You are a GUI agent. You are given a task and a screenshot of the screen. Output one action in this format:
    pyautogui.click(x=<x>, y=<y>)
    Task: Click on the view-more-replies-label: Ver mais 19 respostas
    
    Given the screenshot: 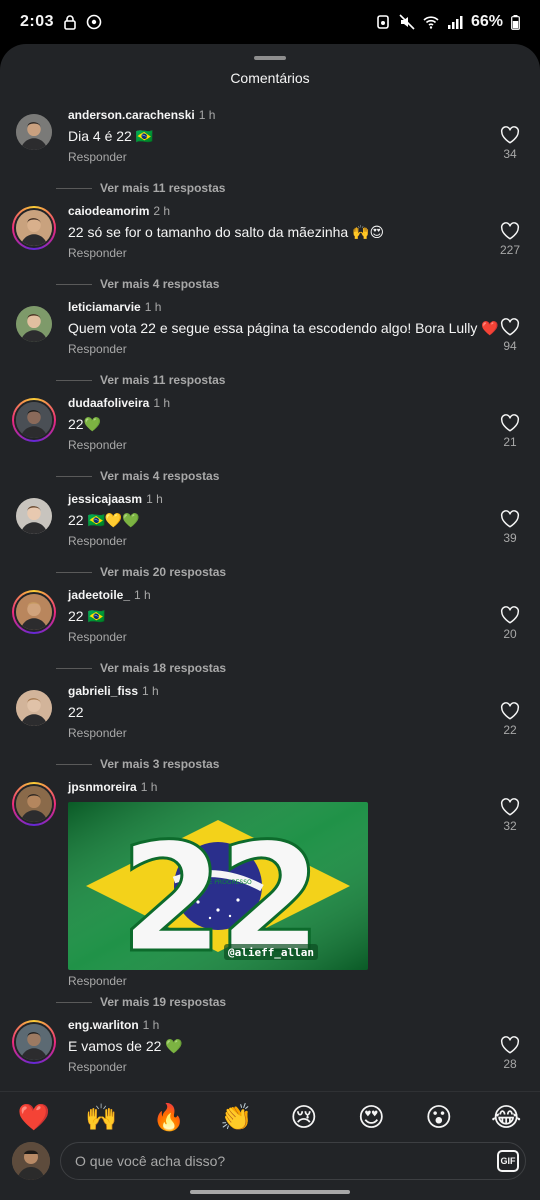 What is the action you would take?
    pyautogui.click(x=163, y=1002)
    